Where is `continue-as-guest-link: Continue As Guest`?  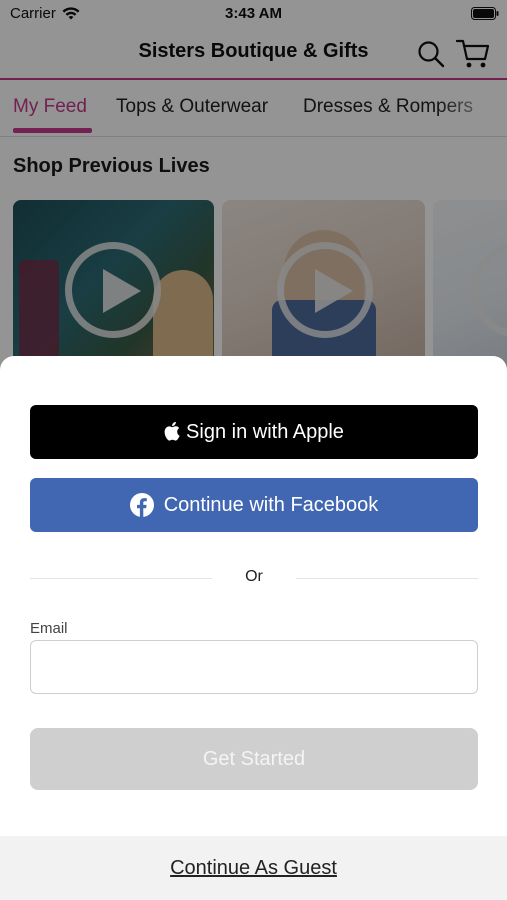 continue-as-guest-link: Continue As Guest is located at coordinates (253, 868).